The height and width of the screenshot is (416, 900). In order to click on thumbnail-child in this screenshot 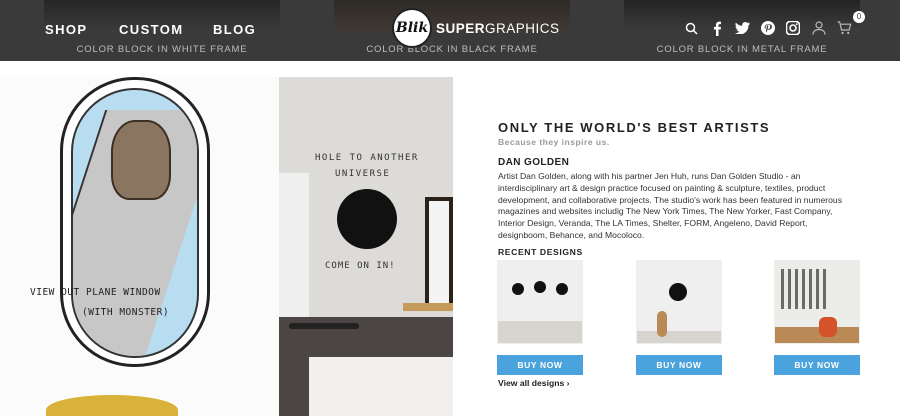, I will do `click(828, 327)`.